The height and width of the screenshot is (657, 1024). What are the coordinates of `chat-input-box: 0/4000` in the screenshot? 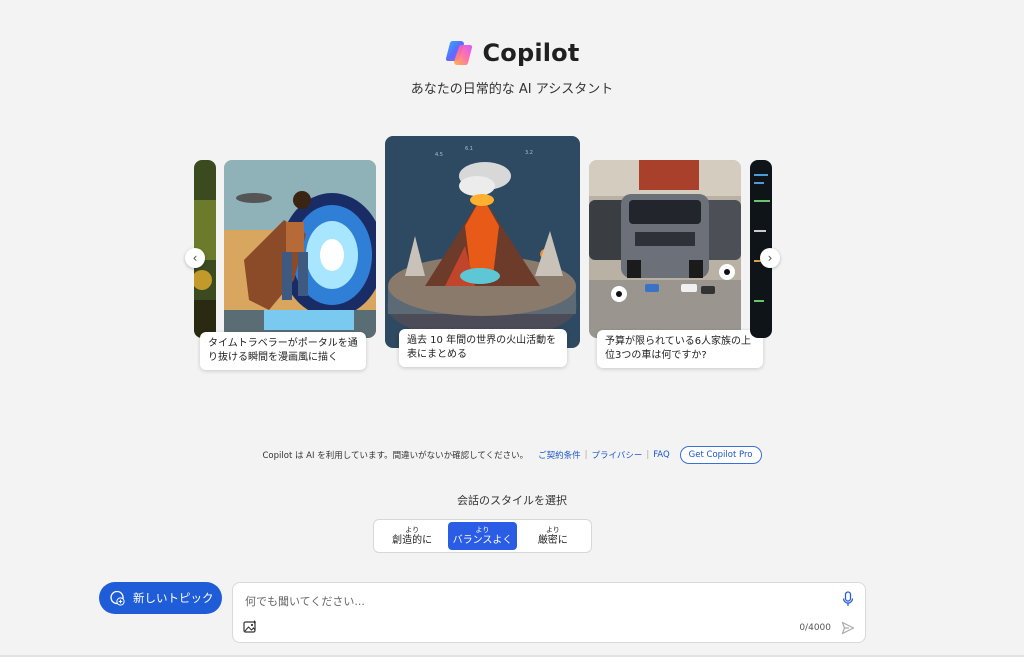 It's located at (549, 612).